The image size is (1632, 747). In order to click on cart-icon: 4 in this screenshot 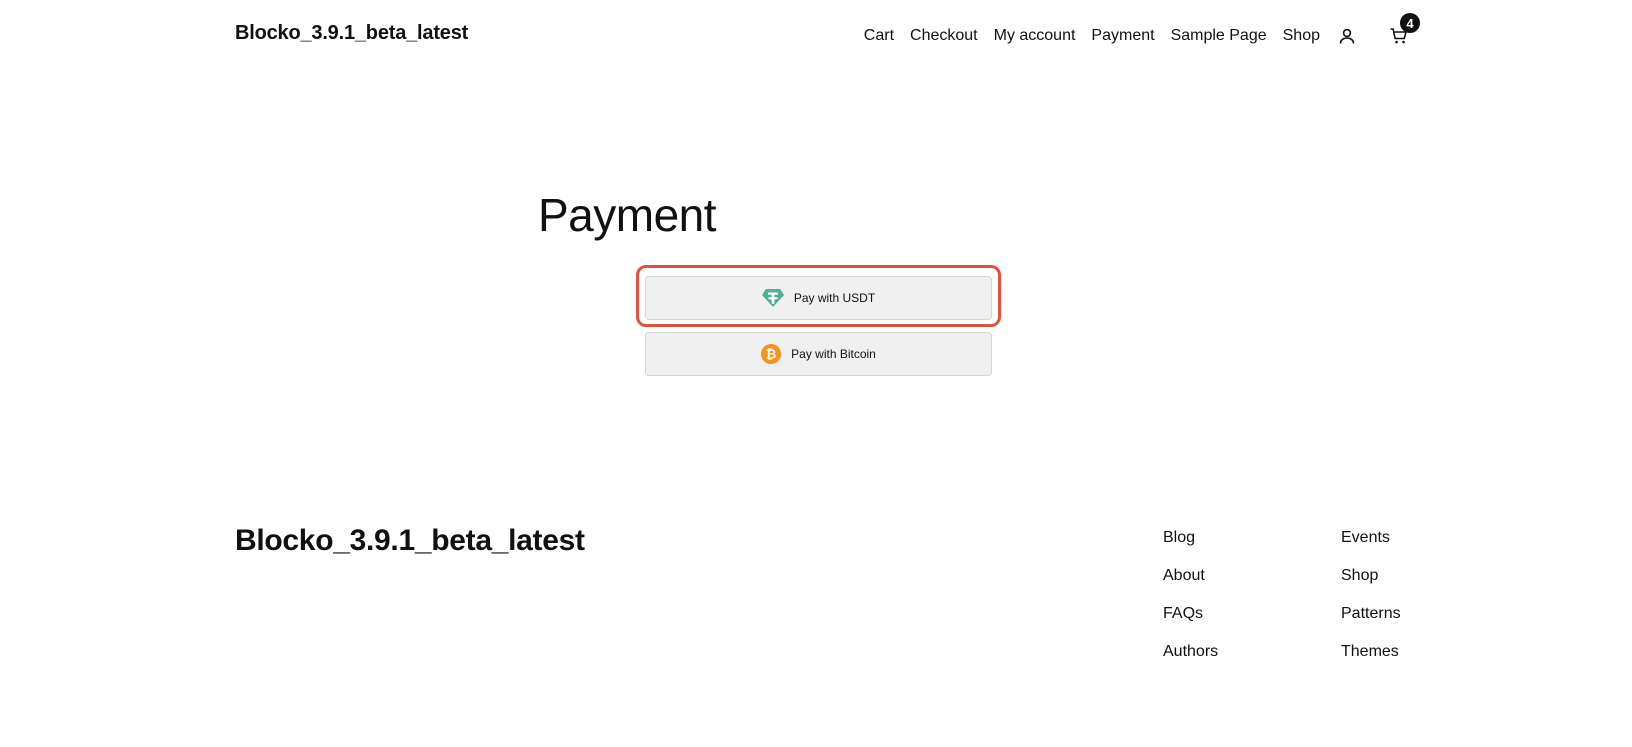, I will do `click(1404, 30)`.